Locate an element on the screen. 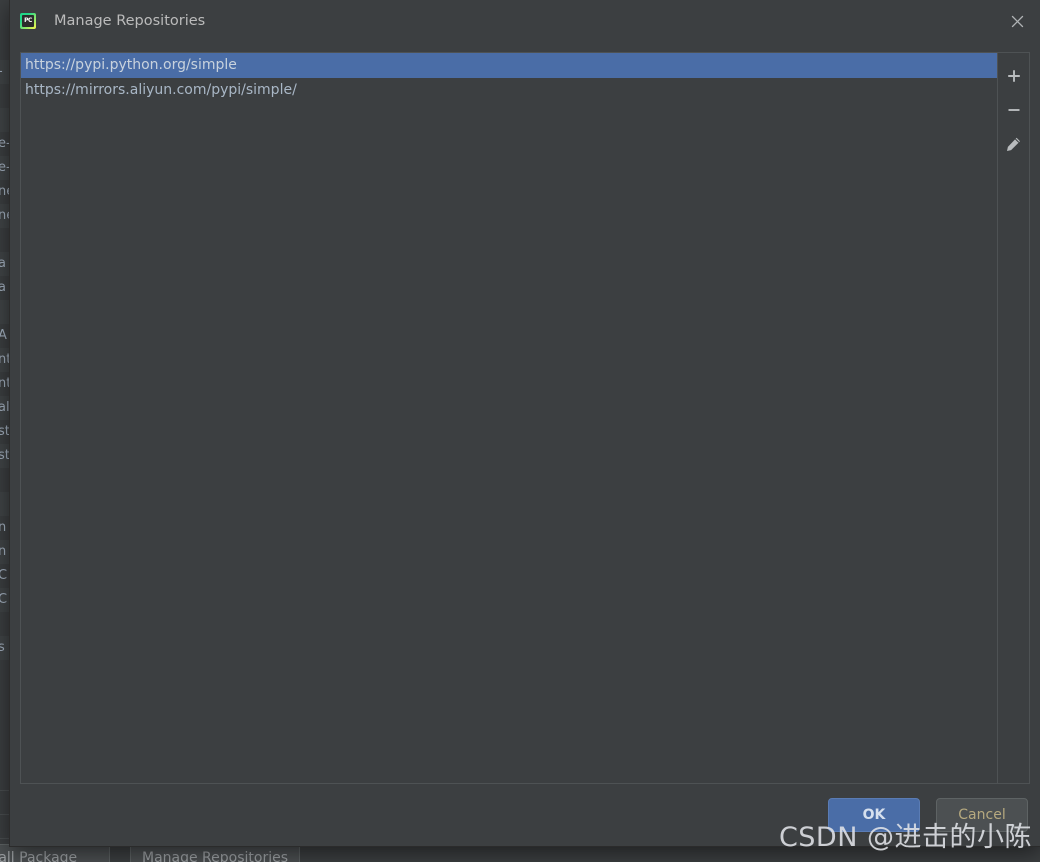 This screenshot has width=1040, height=862. repository-row: https://mirrors.aliyun.com/pypi/simple/ is located at coordinates (509, 90).